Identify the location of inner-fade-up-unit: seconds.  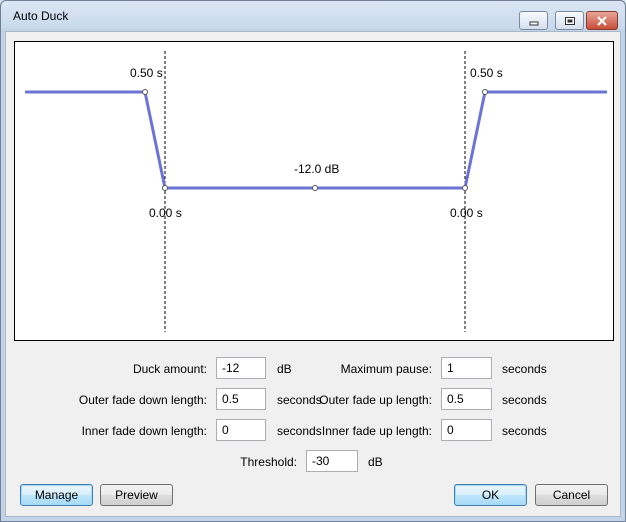
(524, 431).